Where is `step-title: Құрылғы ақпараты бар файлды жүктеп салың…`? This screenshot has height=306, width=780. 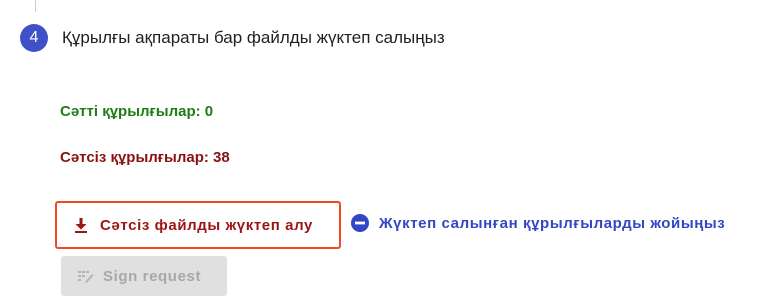 step-title: Құрылғы ақпараты бар файлды жүктеп салың… is located at coordinates (253, 37).